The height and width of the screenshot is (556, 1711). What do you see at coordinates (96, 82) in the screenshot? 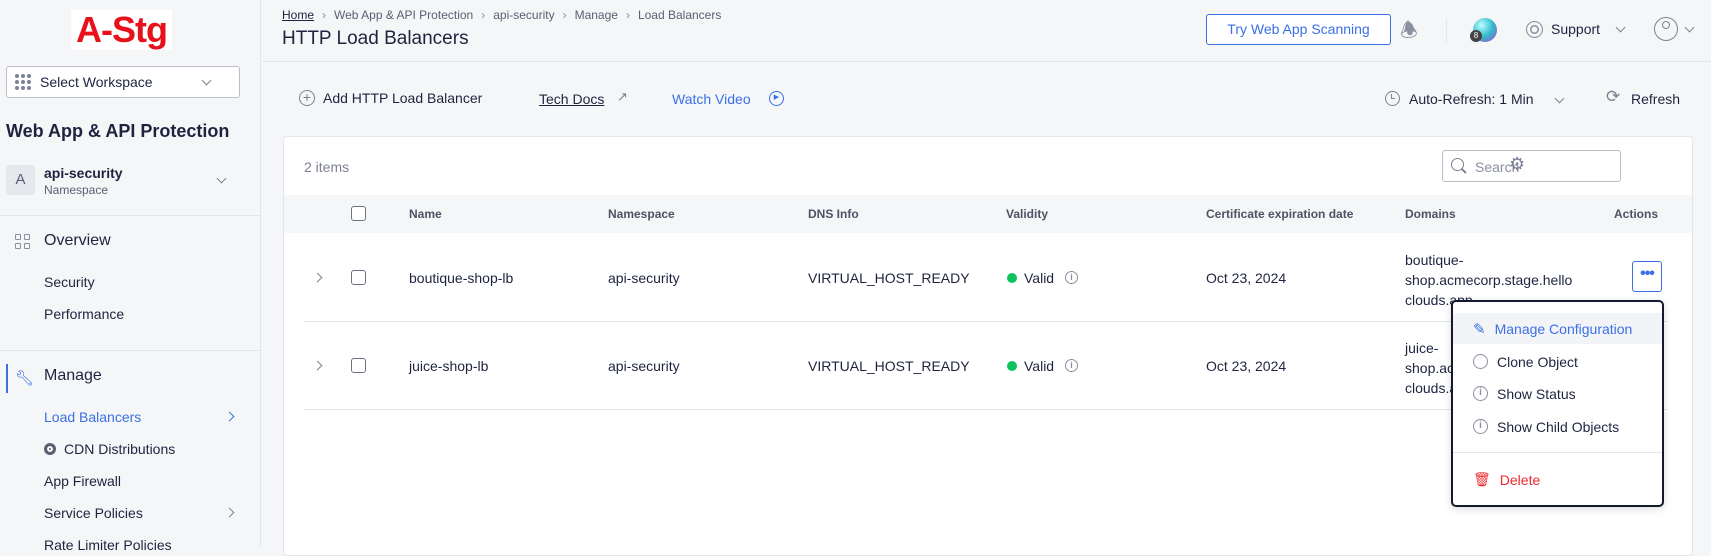
I see `workspace-select-label: Select Workspace` at bounding box center [96, 82].